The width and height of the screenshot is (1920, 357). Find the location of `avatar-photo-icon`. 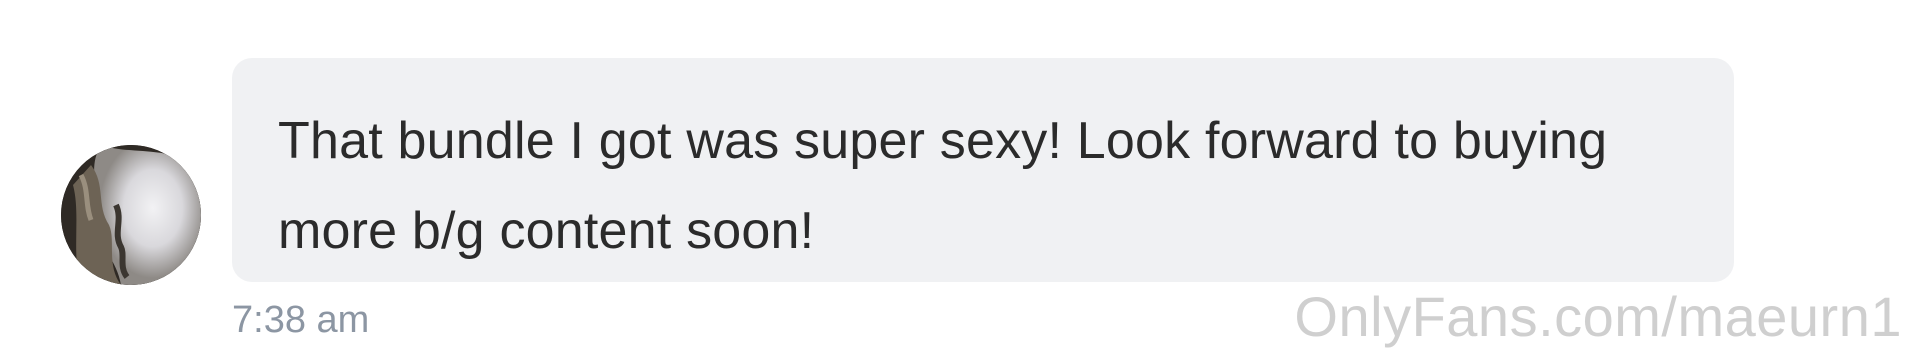

avatar-photo-icon is located at coordinates (131, 215).